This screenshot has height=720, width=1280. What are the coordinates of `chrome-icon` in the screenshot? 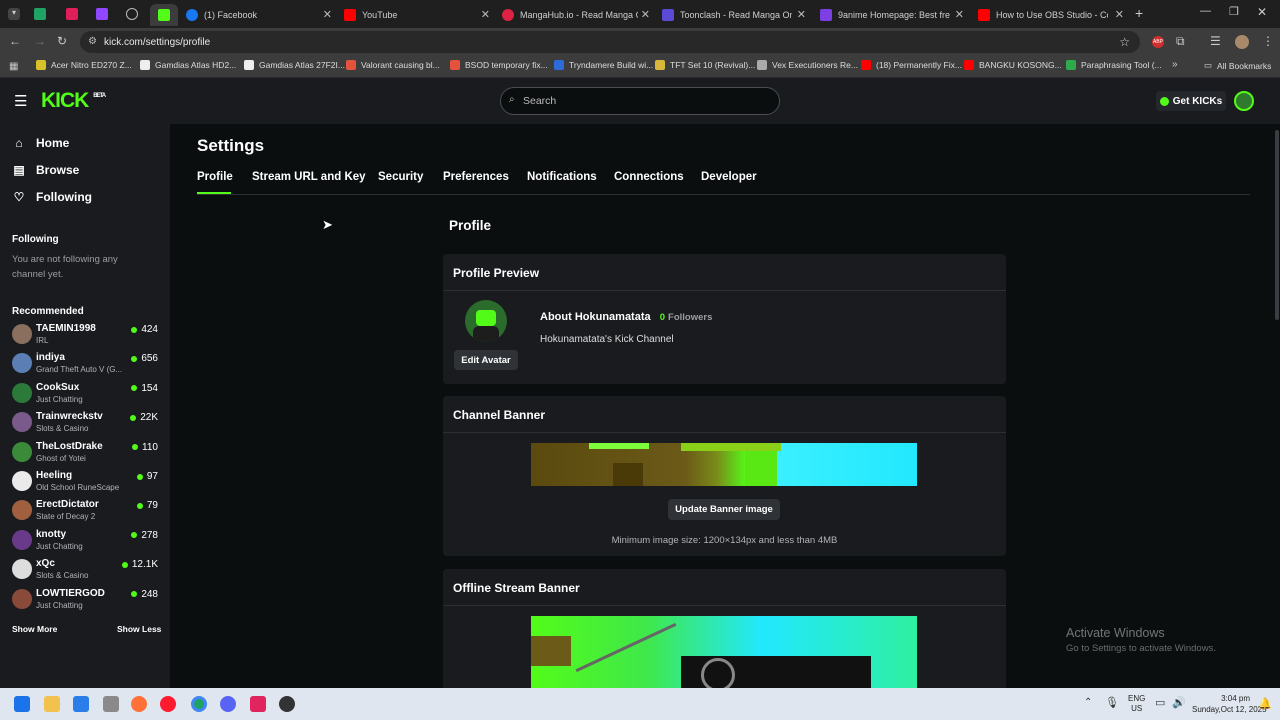 It's located at (199, 704).